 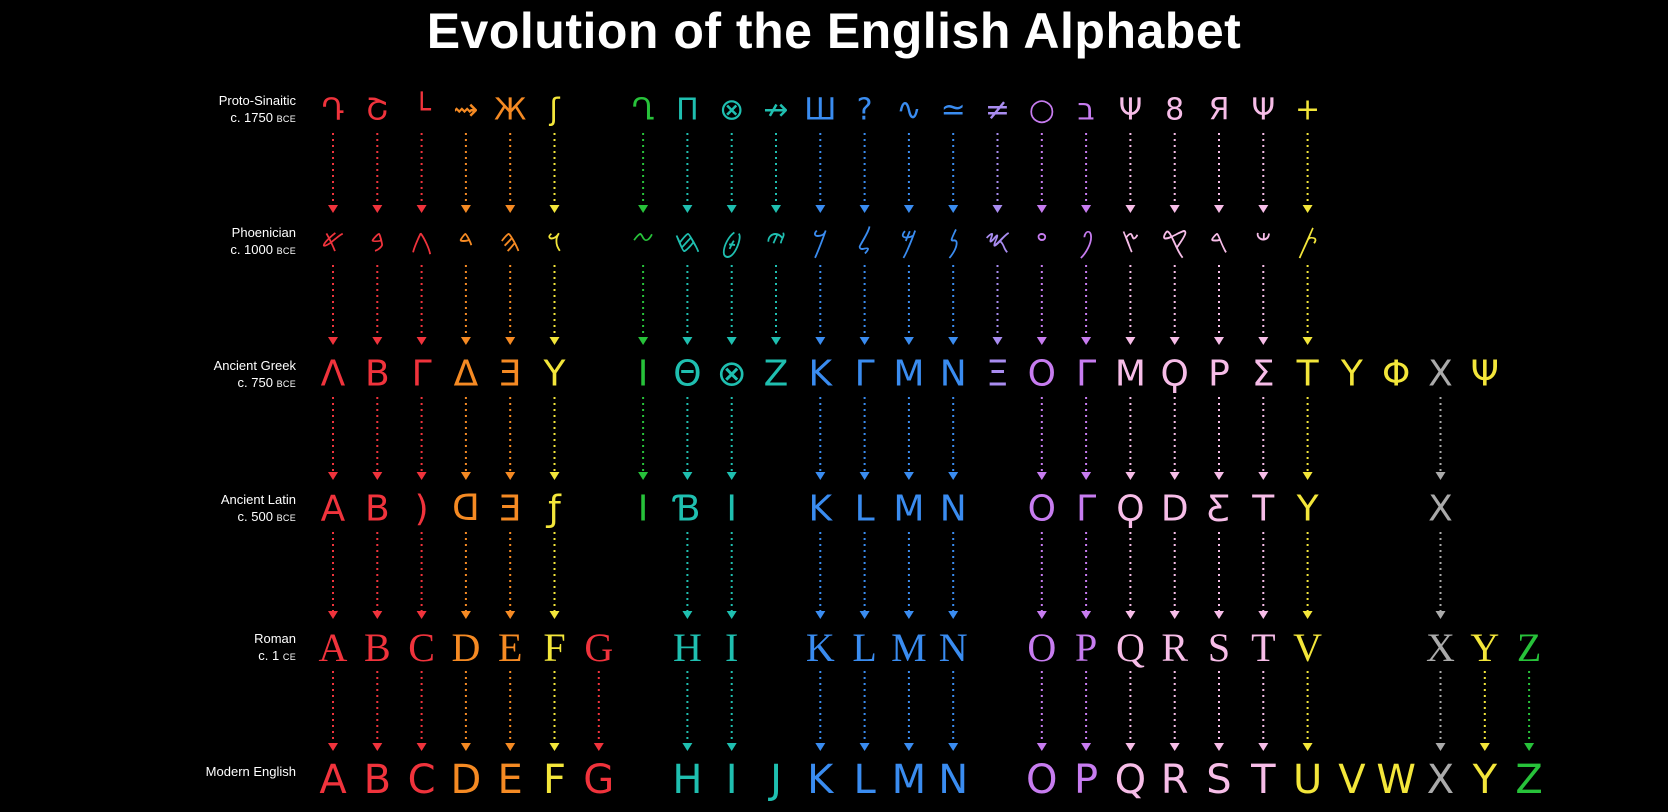 I want to click on letter-phoen-h: 𐤇, so click(x=687, y=241).